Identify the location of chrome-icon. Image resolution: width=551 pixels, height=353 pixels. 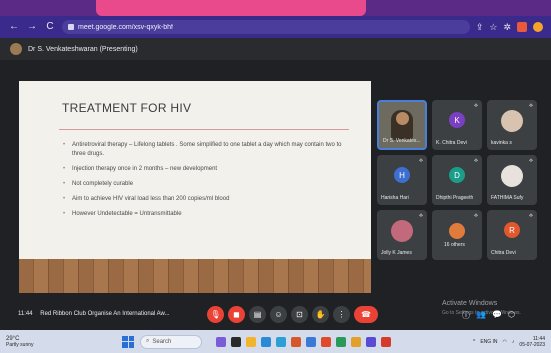
(326, 341).